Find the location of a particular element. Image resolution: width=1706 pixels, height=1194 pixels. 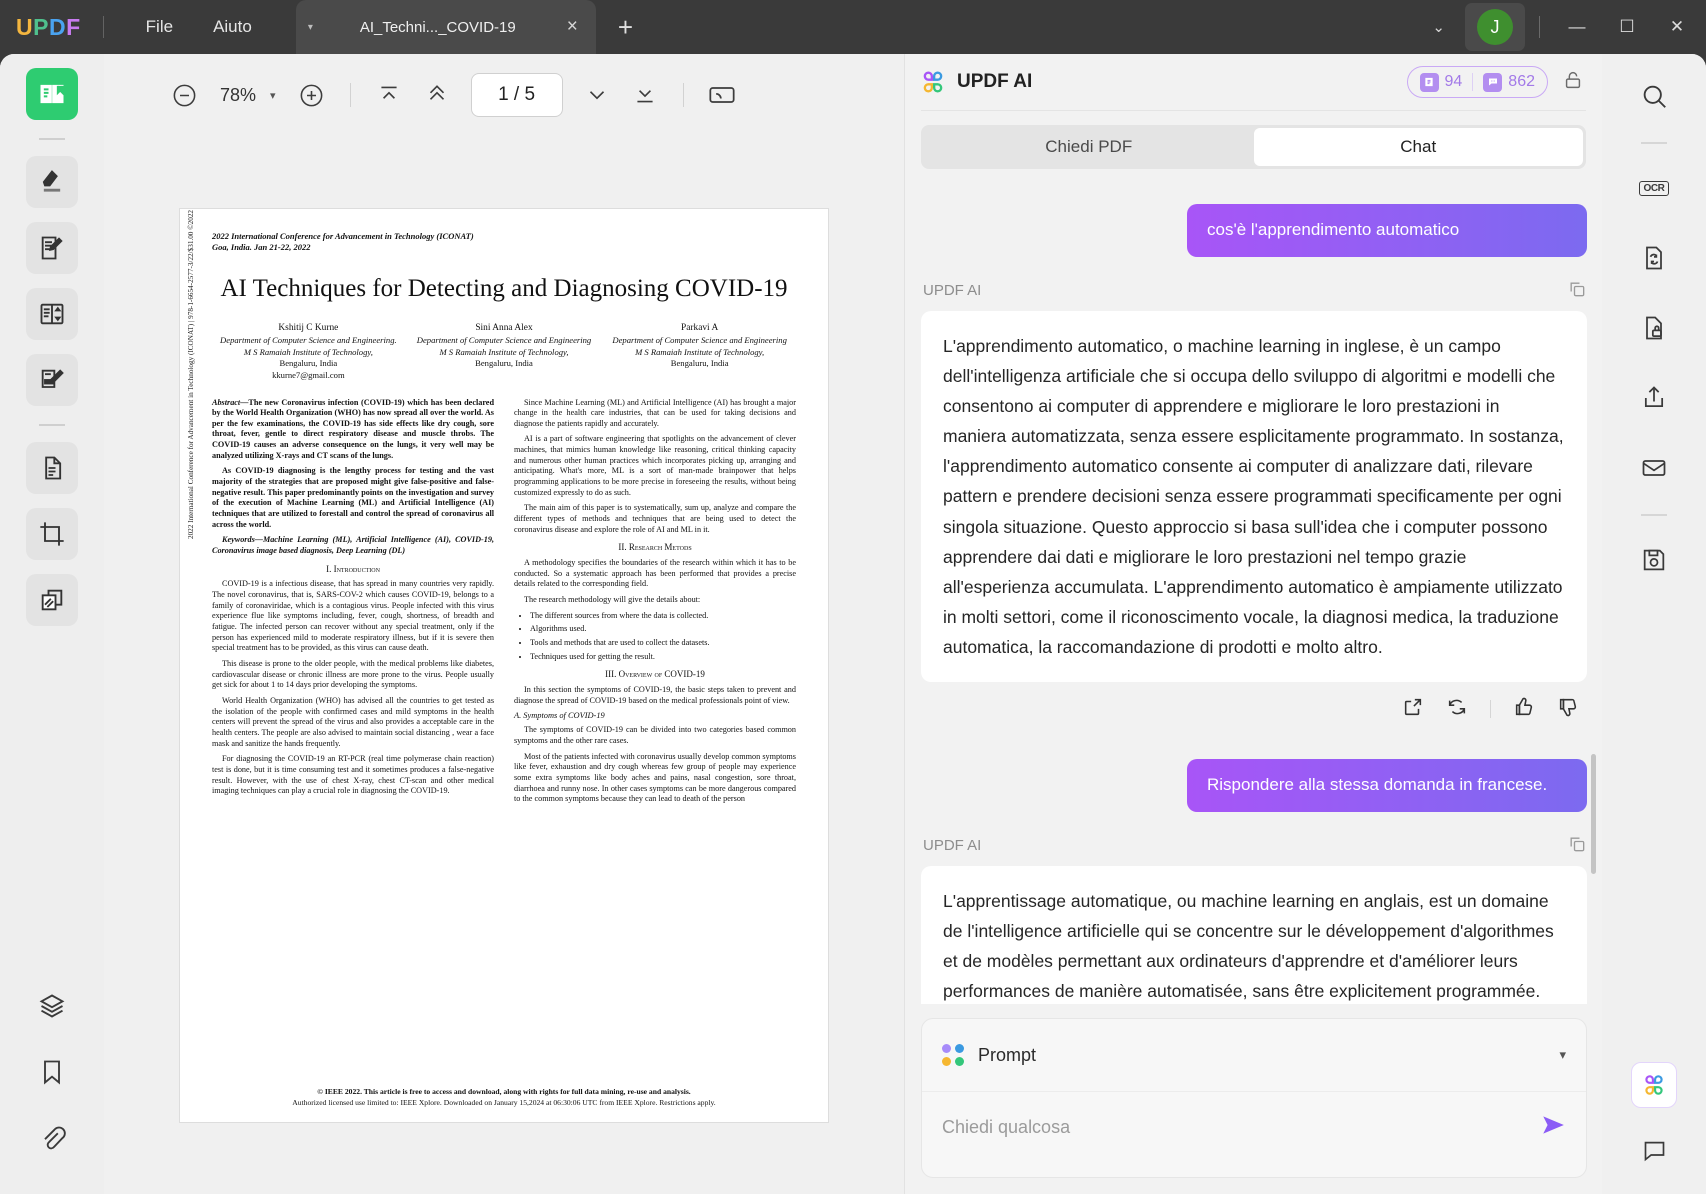

ai-panel-title: UPDF AI is located at coordinates (995, 81).